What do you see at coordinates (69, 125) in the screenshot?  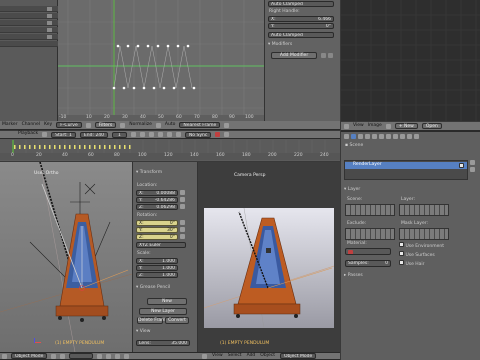 I see `curve-type-select: F-Curve` at bounding box center [69, 125].